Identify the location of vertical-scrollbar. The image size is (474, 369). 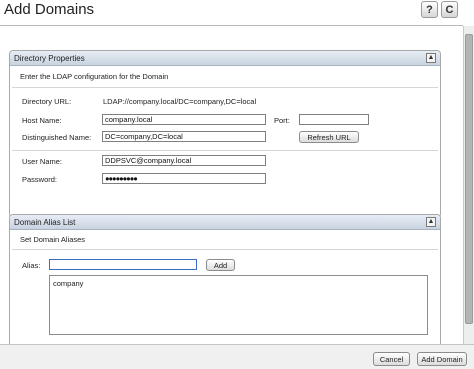
(468, 185).